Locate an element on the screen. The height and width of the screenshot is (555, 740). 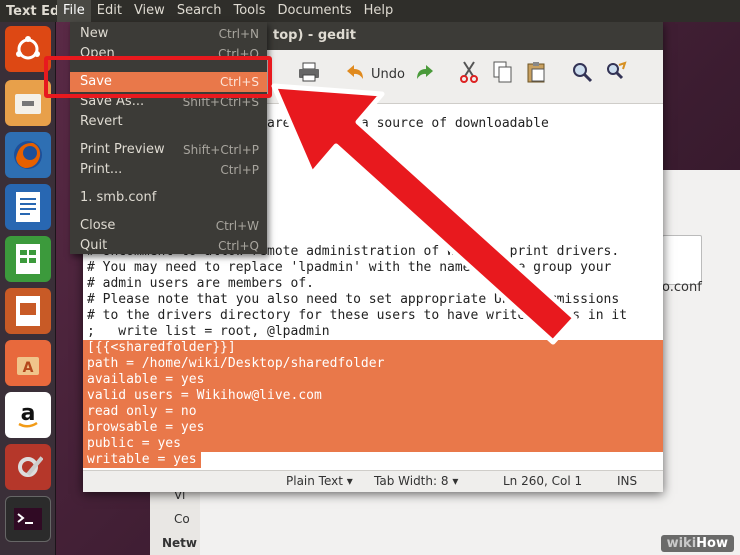
wikihow-watermark: wikiHow is located at coordinates (697, 543).